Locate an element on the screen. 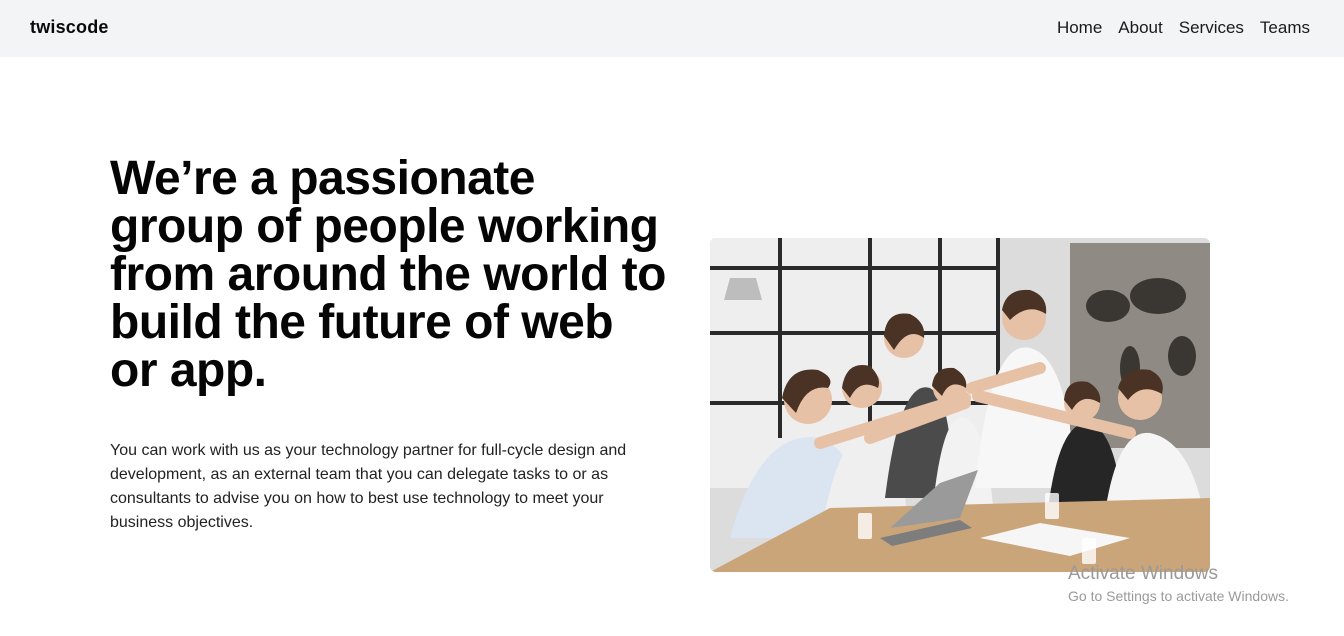 This screenshot has height=636, width=1344. brand-logo: twiscode is located at coordinates (69, 27).